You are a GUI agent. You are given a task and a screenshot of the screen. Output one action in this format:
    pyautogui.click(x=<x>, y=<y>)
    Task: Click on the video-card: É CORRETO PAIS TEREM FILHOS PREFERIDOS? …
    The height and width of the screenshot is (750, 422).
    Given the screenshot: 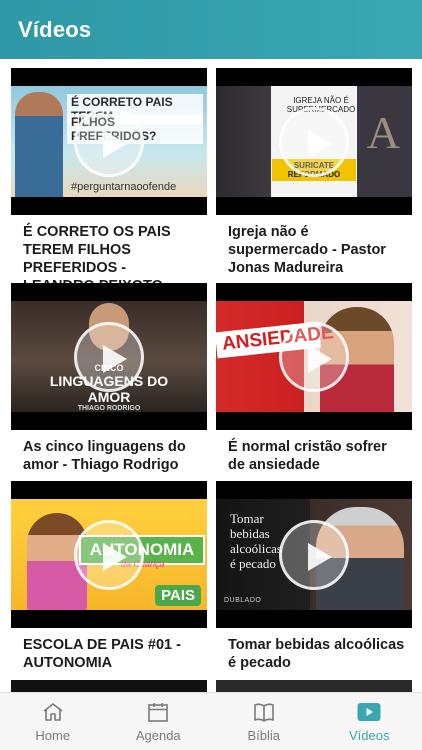 What is the action you would take?
    pyautogui.click(x=109, y=181)
    